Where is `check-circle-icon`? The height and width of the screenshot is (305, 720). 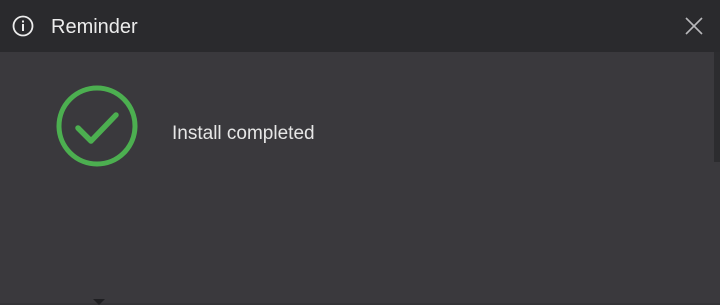
check-circle-icon is located at coordinates (97, 126).